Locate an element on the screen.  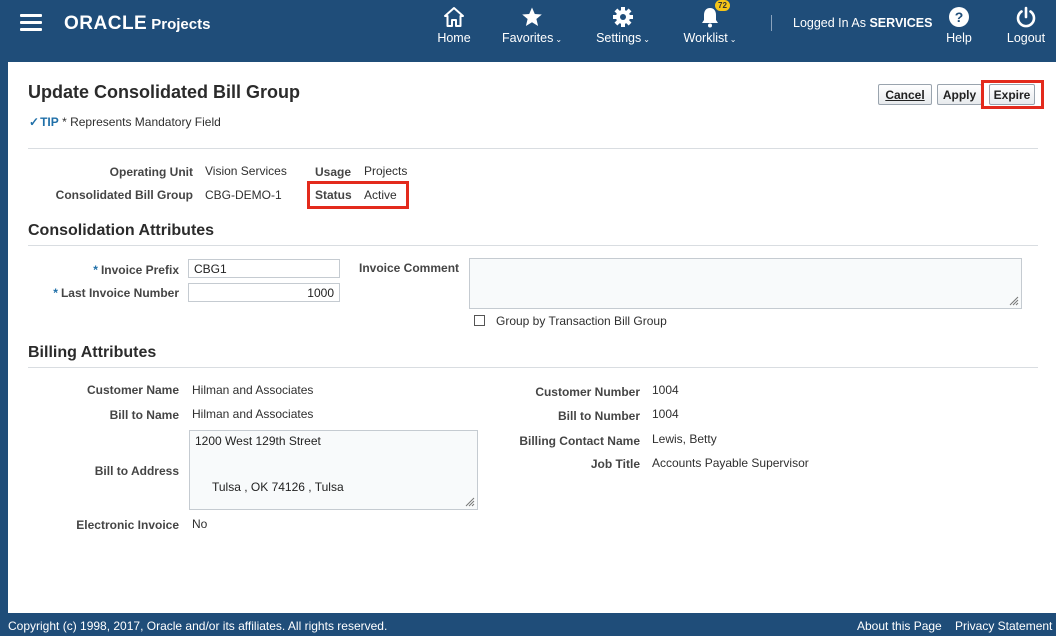
bill-to-number-value: 1004 is located at coordinates (665, 414).